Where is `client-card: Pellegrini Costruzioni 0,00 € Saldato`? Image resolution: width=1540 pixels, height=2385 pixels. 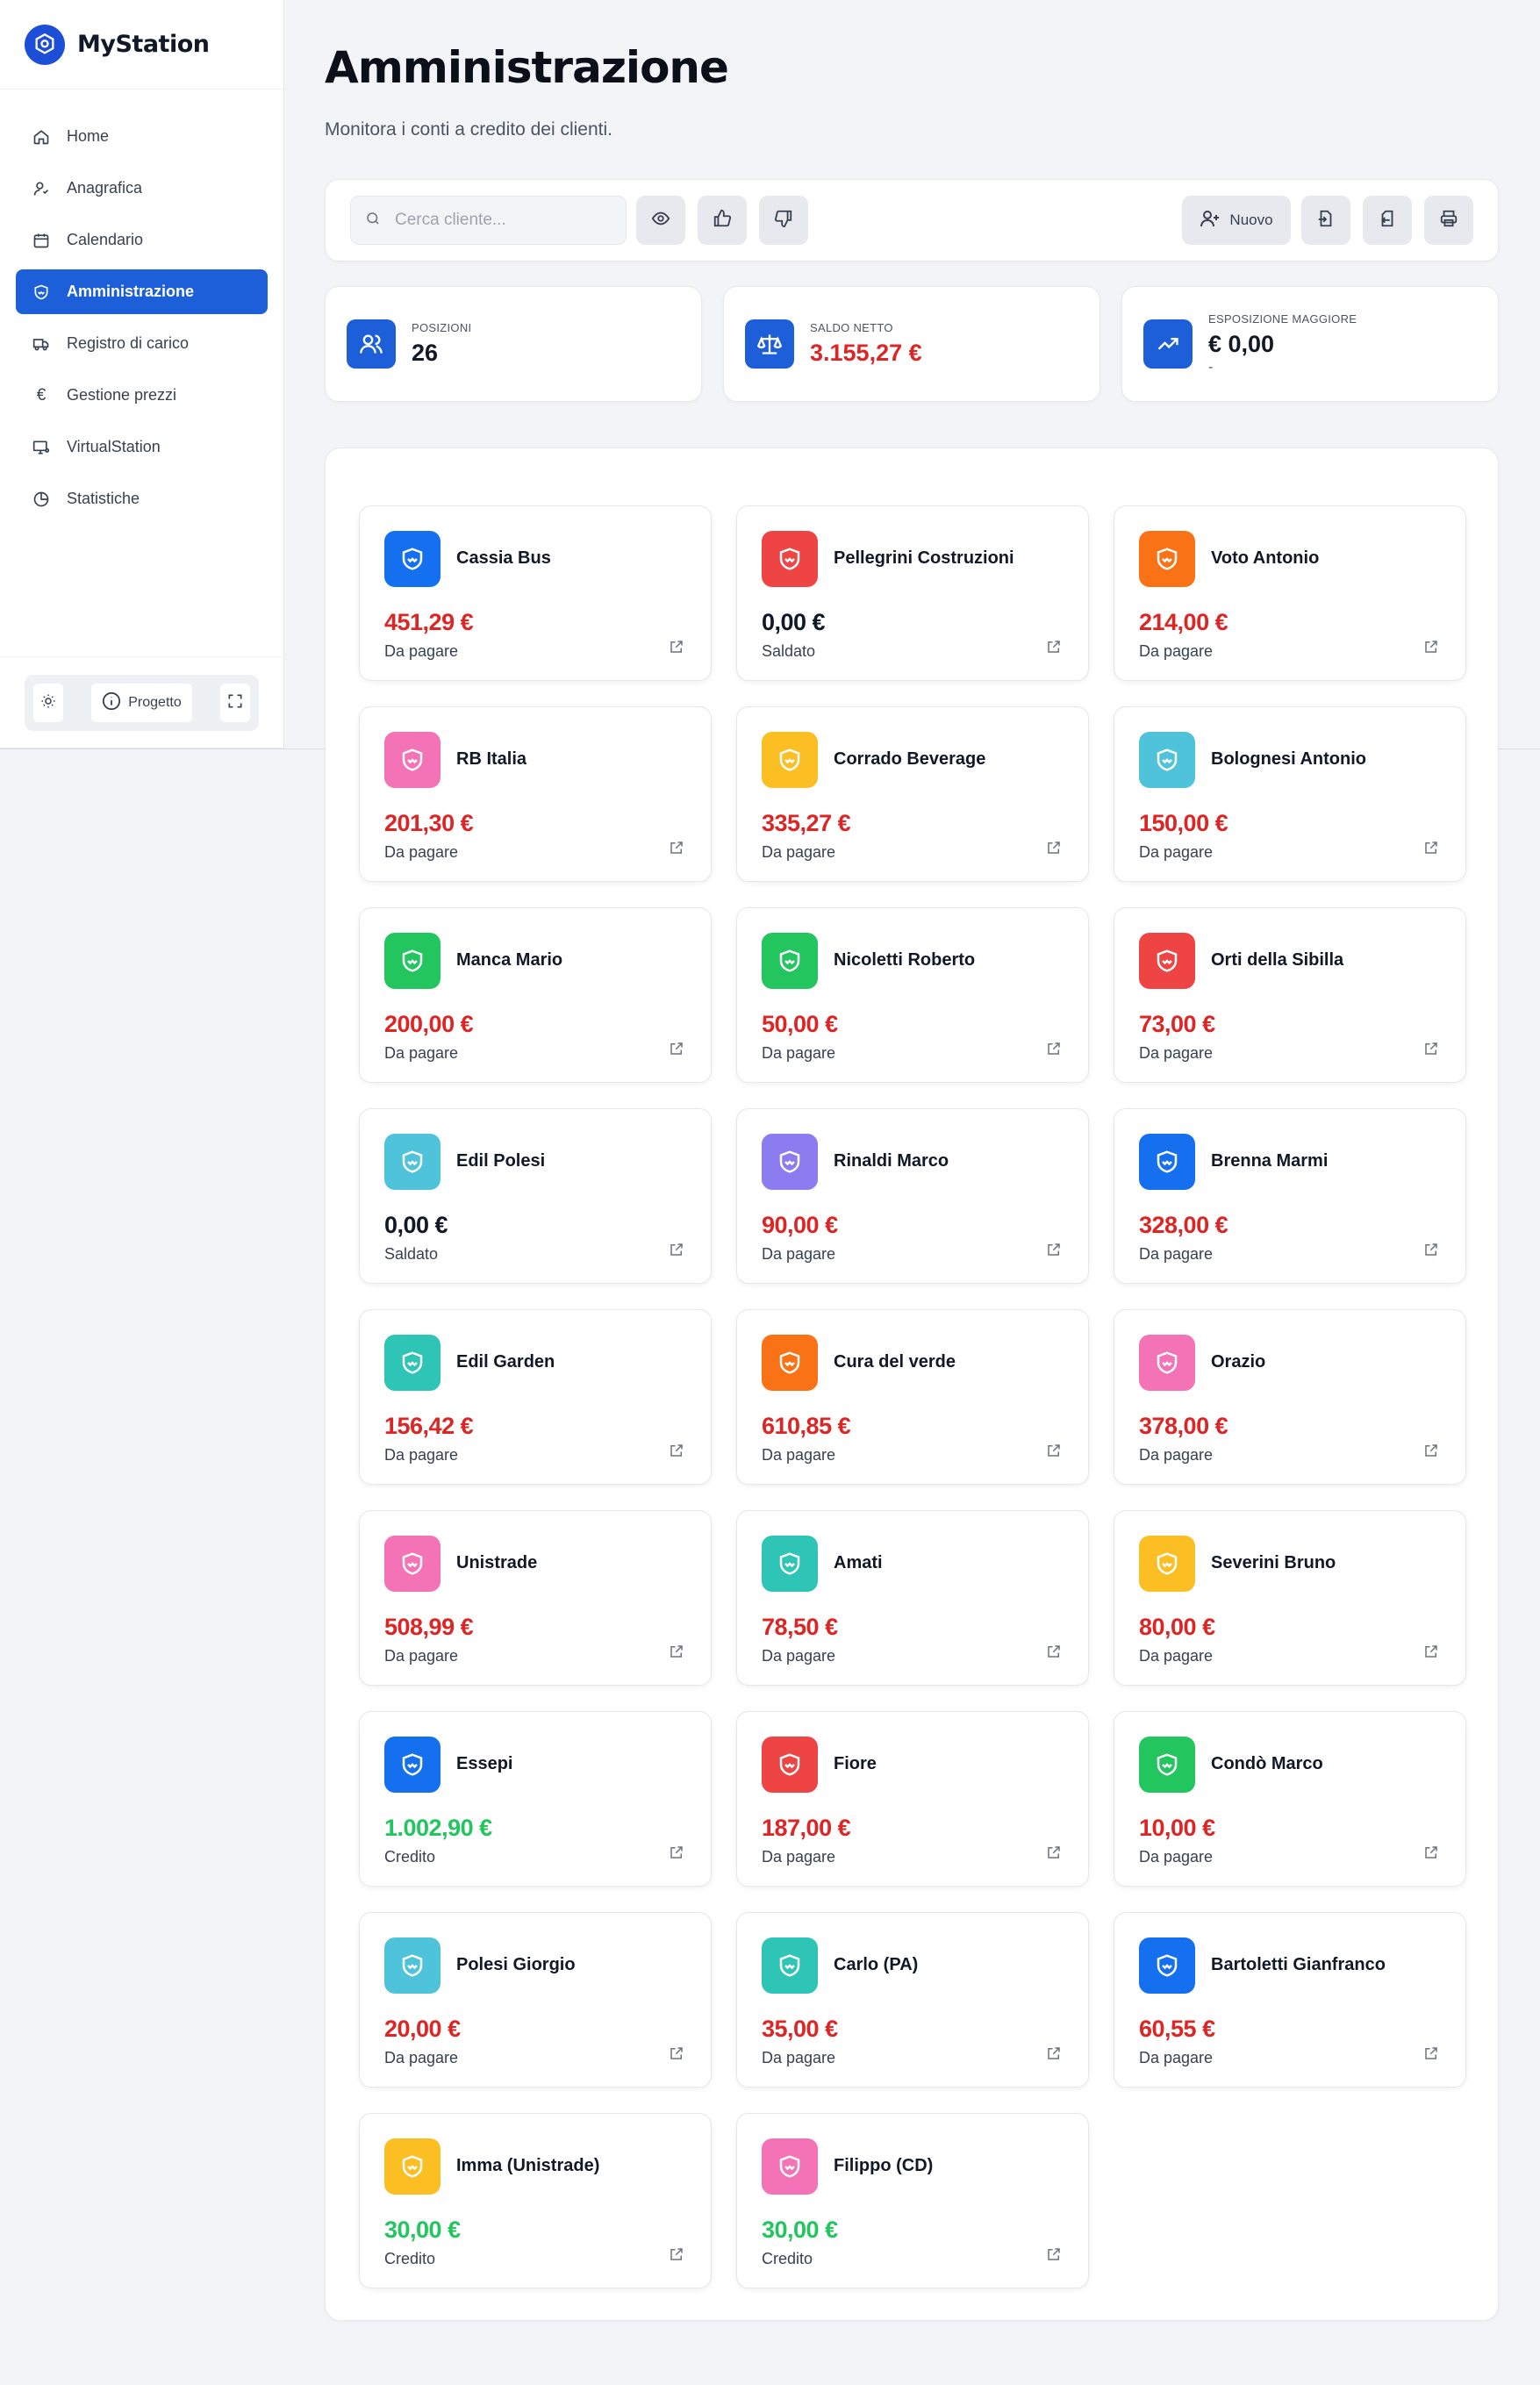 client-card: Pellegrini Costruzioni 0,00 € Saldato is located at coordinates (912, 593).